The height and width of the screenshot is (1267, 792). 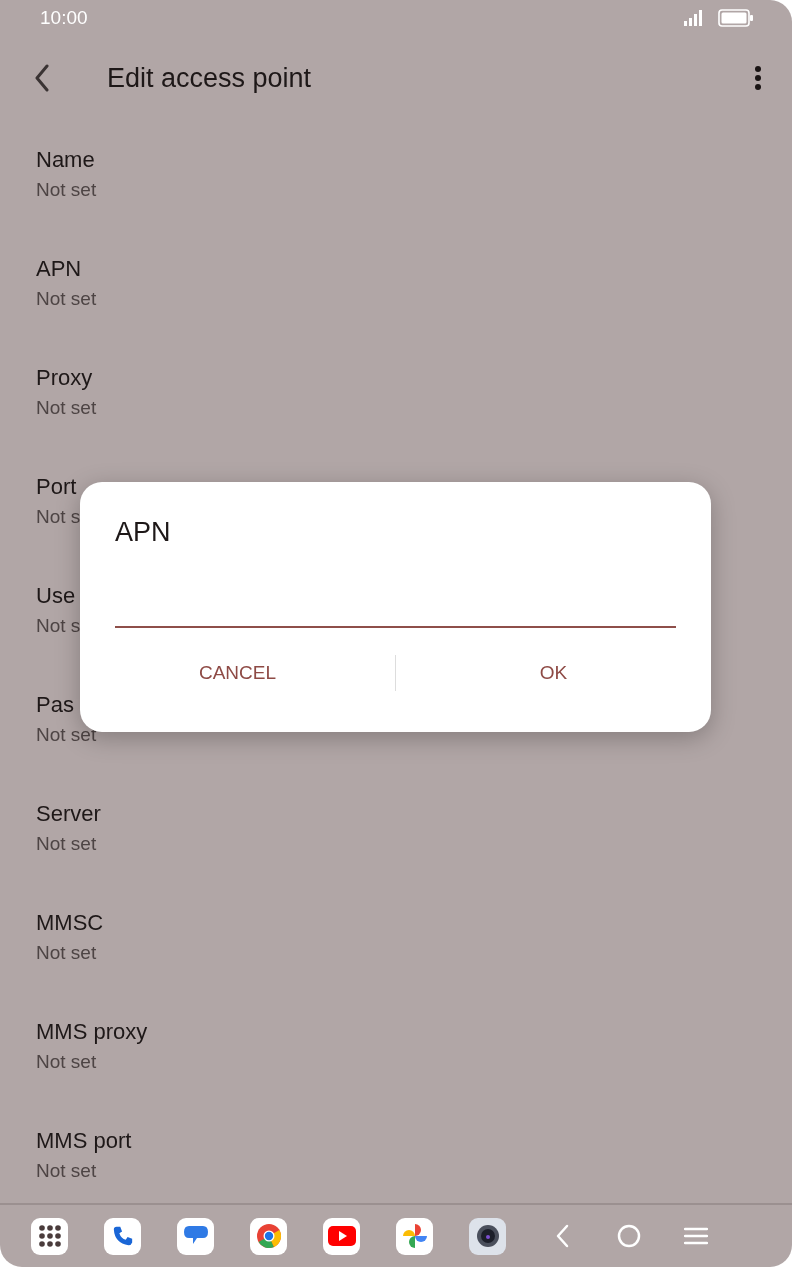 What do you see at coordinates (414, 1236) in the screenshot?
I see `pinwheel-icon` at bounding box center [414, 1236].